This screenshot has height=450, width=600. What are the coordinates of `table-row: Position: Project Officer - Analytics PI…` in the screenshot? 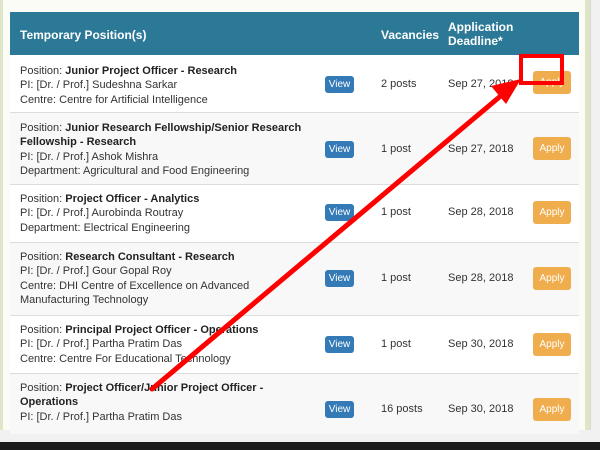 It's located at (294, 214).